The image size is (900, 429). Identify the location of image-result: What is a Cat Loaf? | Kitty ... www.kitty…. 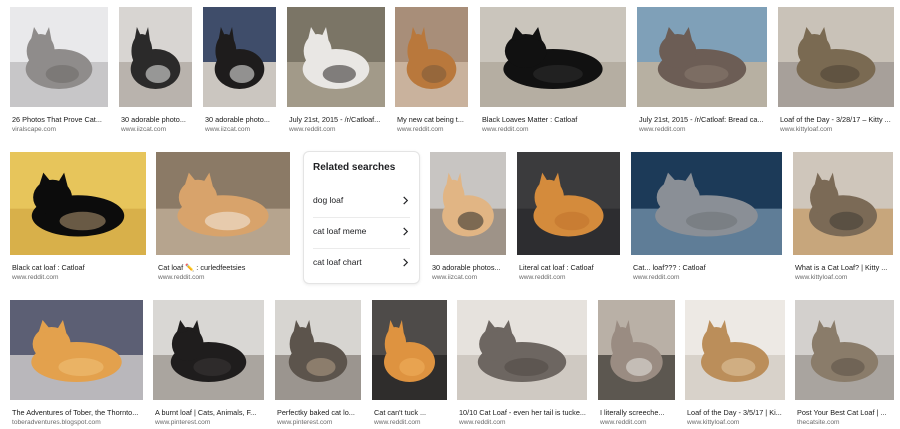
(843, 217).